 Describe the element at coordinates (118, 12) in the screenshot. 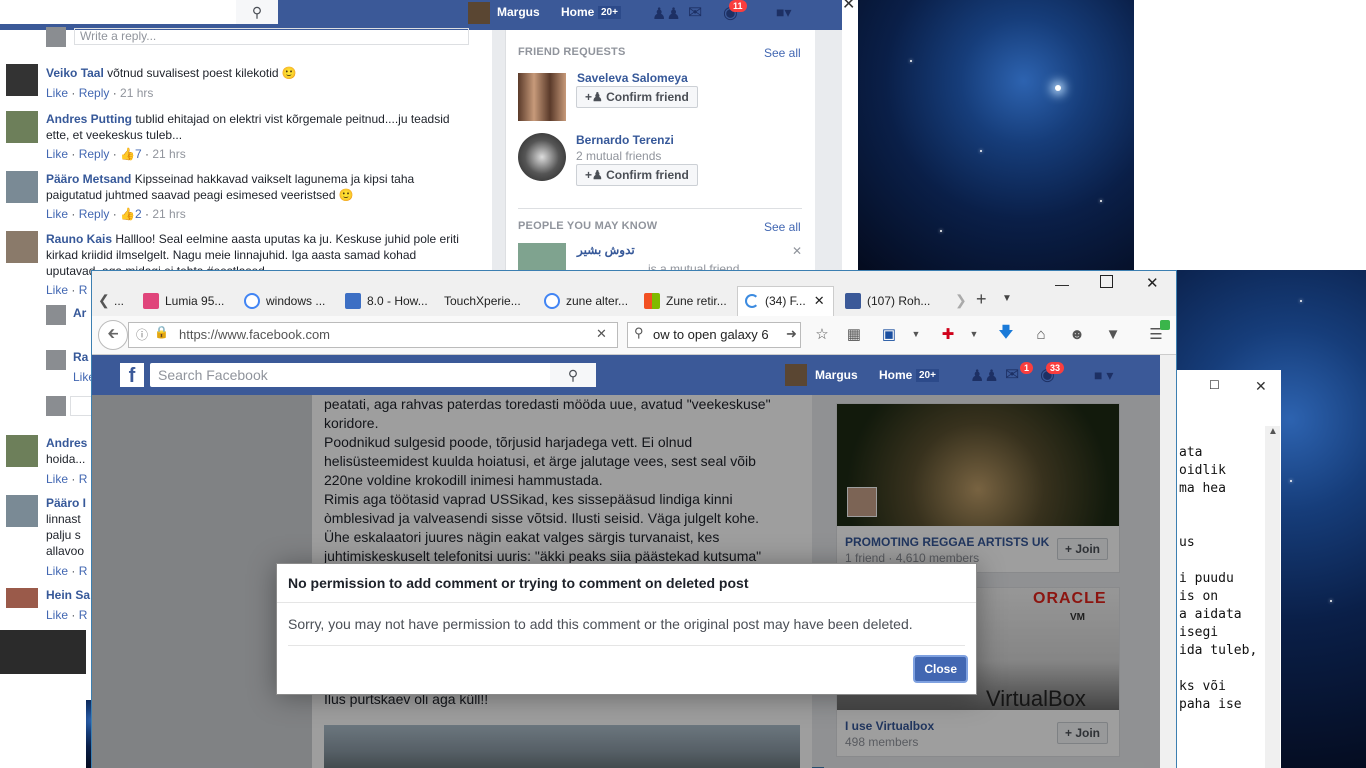

I see `bg-search-box` at that location.